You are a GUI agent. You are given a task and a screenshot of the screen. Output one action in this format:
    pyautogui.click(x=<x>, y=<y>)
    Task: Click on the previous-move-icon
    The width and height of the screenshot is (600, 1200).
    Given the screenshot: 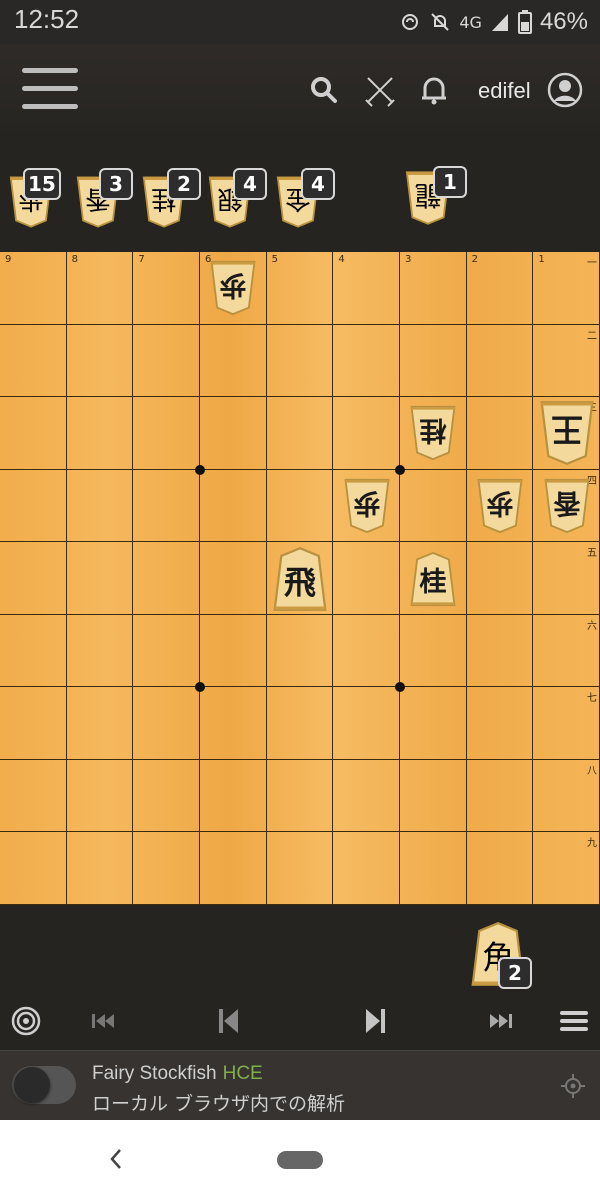 What is the action you would take?
    pyautogui.click(x=228, y=1021)
    